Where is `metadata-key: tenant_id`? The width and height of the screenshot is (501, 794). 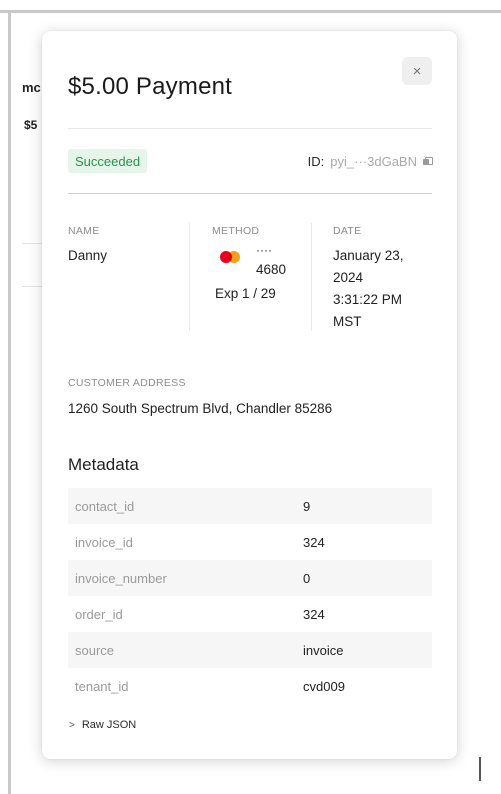
metadata-key: tenant_id is located at coordinates (102, 686).